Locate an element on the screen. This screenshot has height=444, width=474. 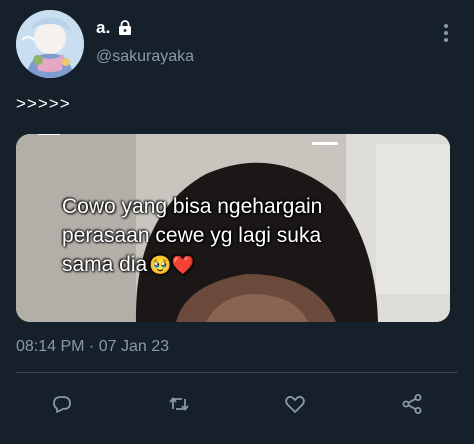
caption-emoji: 🥹❤️ is located at coordinates (172, 265).